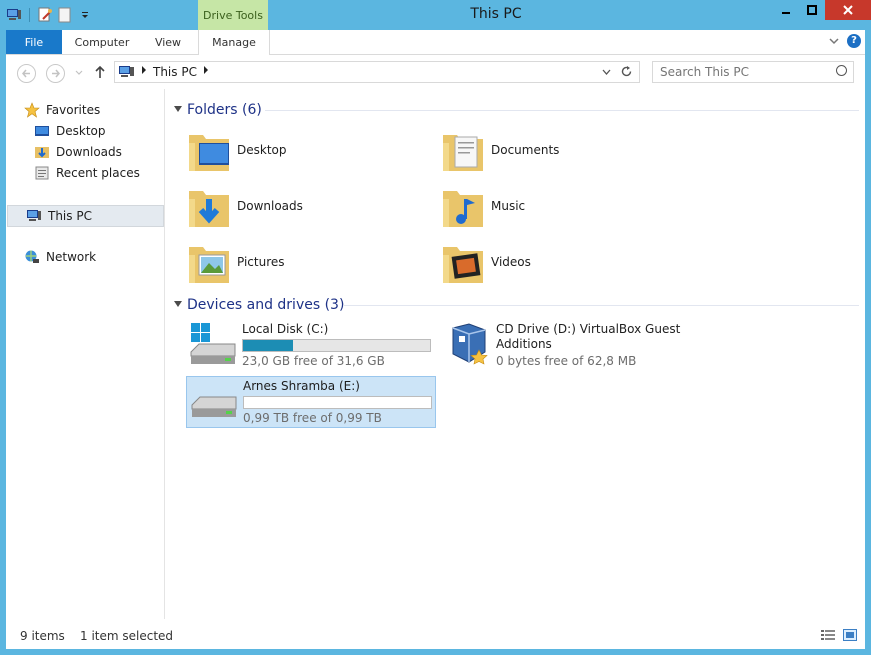 The image size is (871, 655). What do you see at coordinates (313, 361) in the screenshot?
I see `drive-free-space: 23,0 GB free of 31,6 GB` at bounding box center [313, 361].